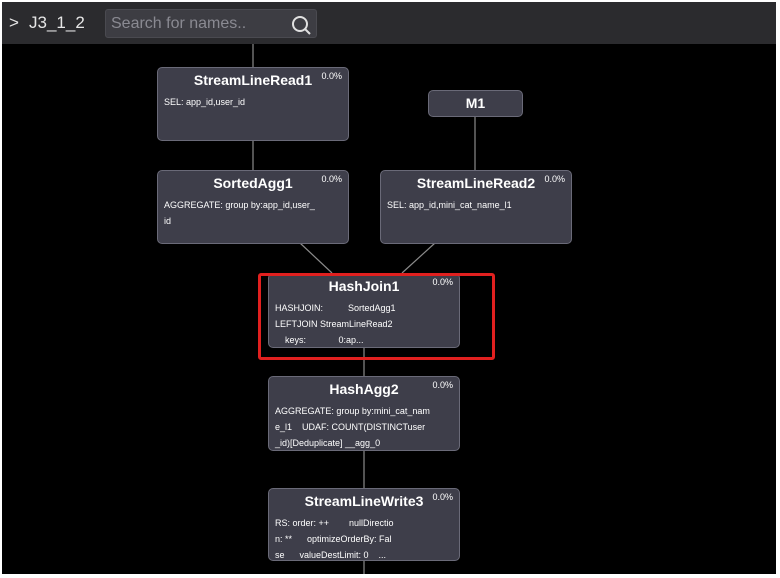 The width and height of the screenshot is (780, 578). What do you see at coordinates (239, 213) in the screenshot?
I see `node-detail: AGGREGATE: group by:app_id,user_ id` at bounding box center [239, 213].